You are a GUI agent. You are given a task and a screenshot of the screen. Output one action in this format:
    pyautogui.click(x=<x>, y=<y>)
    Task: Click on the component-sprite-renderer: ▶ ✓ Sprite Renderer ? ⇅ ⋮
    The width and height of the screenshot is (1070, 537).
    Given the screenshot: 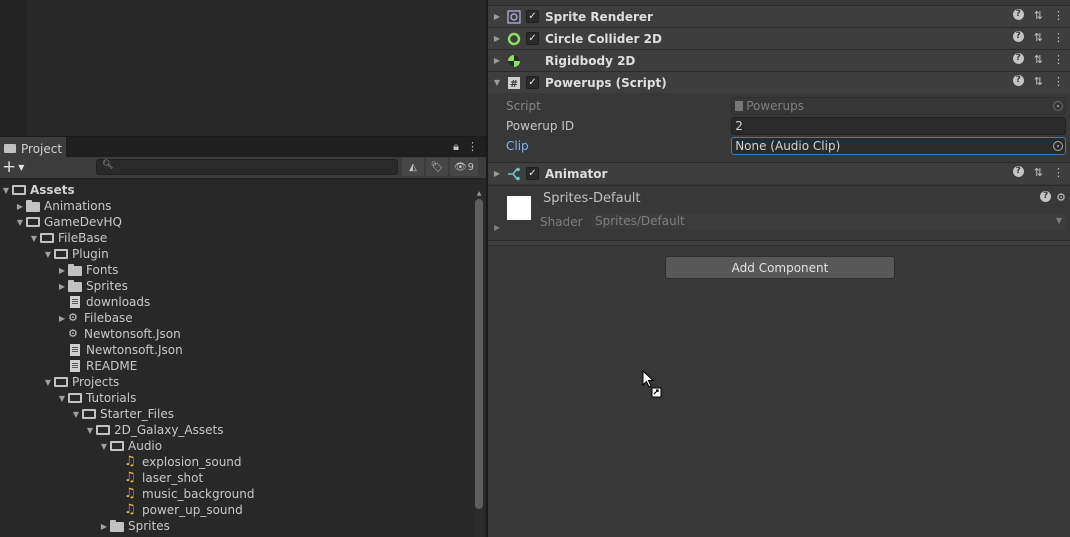 What is the action you would take?
    pyautogui.click(x=779, y=16)
    